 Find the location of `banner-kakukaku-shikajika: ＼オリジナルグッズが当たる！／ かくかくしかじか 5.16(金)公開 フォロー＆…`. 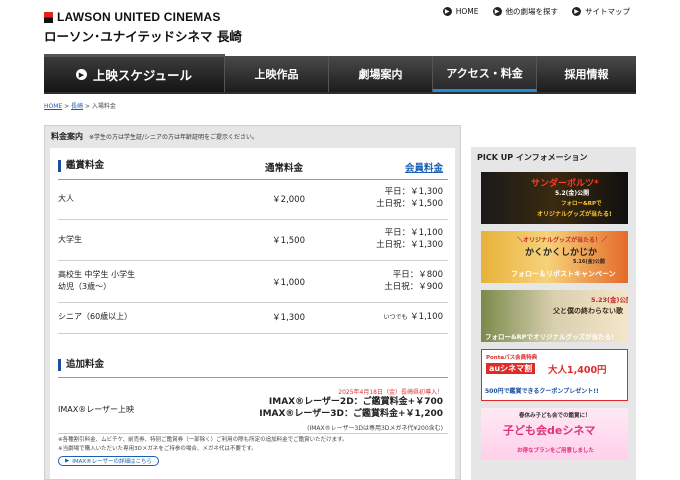

banner-kakukaku-shikajika: ＼オリジナルグッズが当たる！／ かくかくしかじか 5.16(金)公開 フォロー＆… is located at coordinates (554, 257).